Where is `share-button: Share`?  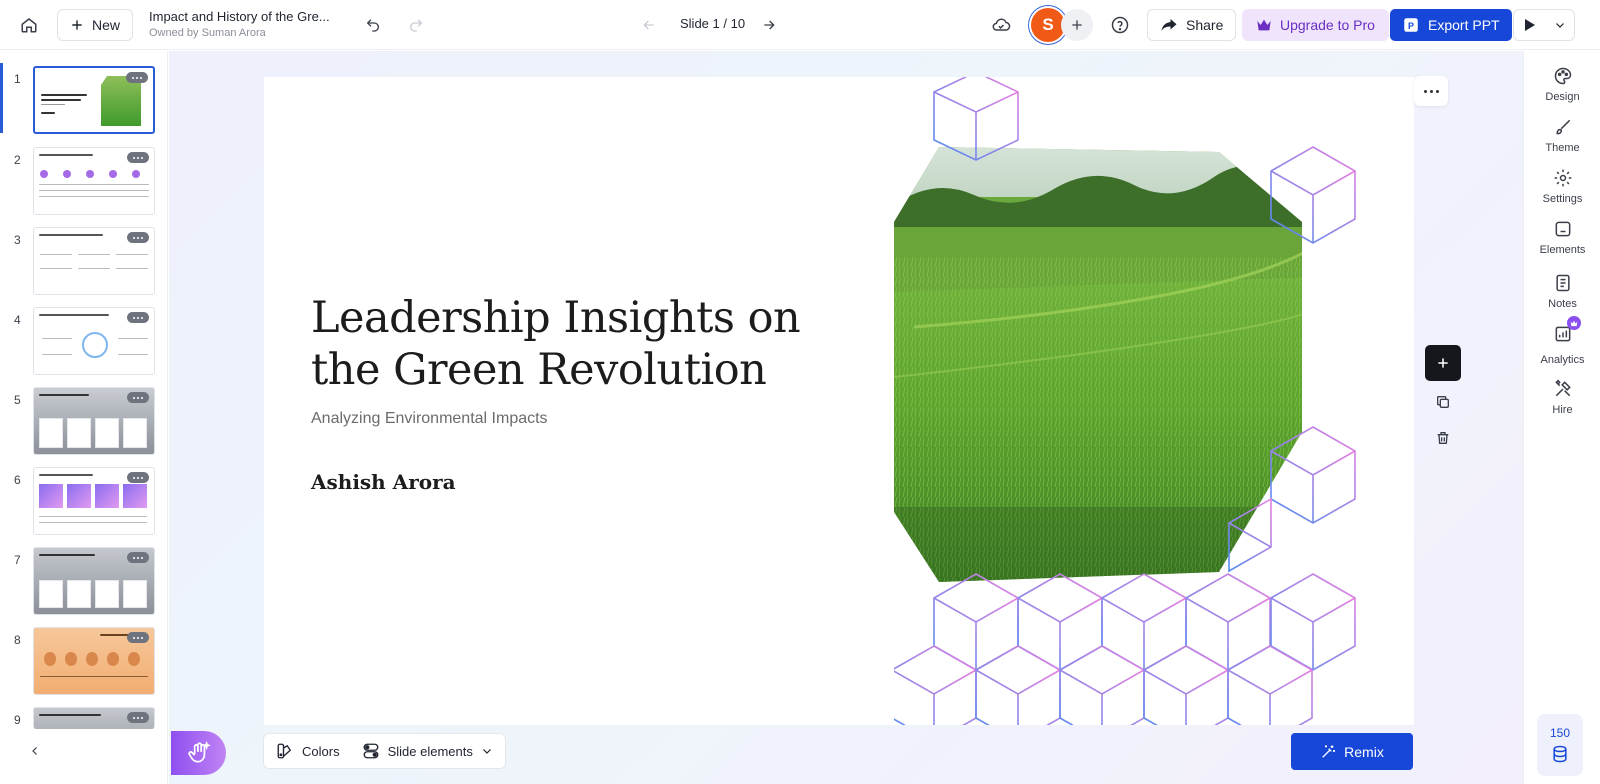 share-button: Share is located at coordinates (1192, 25).